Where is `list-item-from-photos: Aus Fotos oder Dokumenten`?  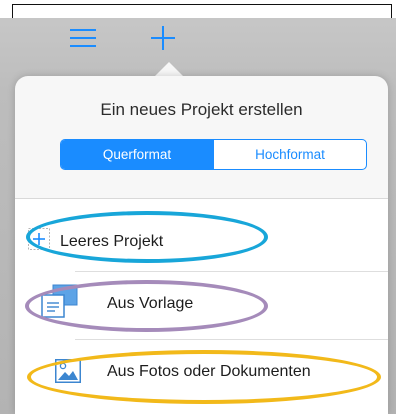 list-item-from-photos: Aus Fotos oder Dokumenten is located at coordinates (201, 375).